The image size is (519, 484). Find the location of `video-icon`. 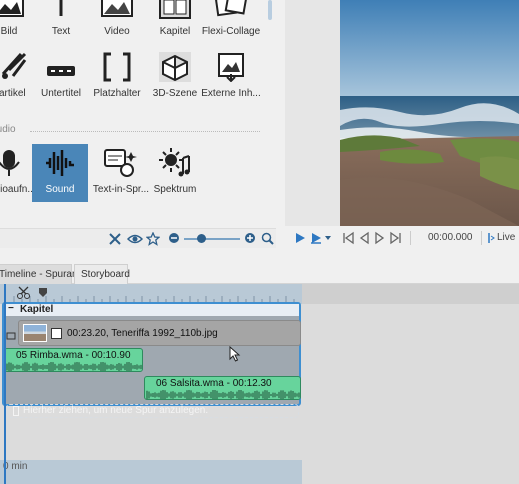

video-icon is located at coordinates (117, 8).